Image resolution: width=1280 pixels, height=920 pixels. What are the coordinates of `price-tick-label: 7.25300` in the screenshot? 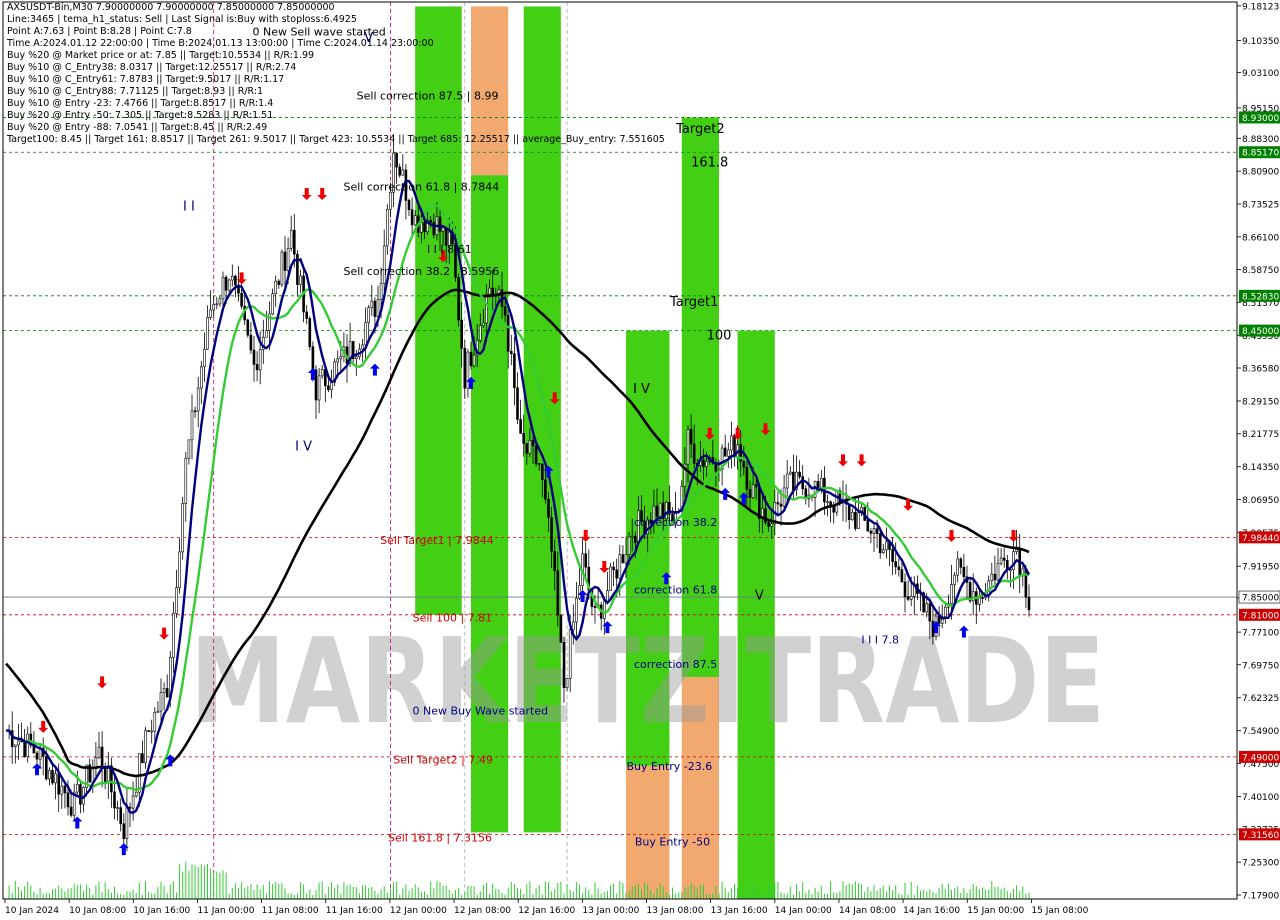 It's located at (1260, 864).